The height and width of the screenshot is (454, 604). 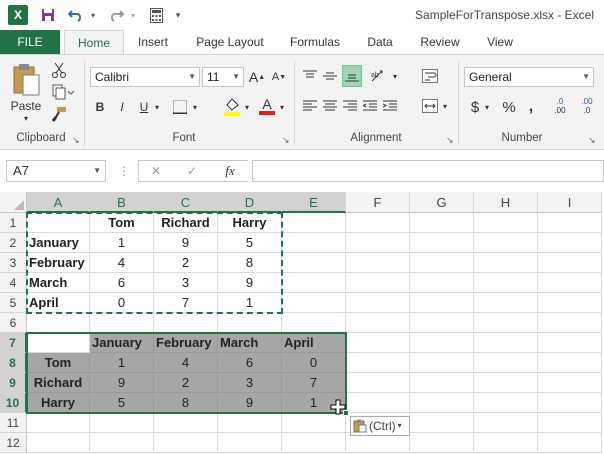 What do you see at coordinates (13, 443) in the screenshot?
I see `row-header: 12` at bounding box center [13, 443].